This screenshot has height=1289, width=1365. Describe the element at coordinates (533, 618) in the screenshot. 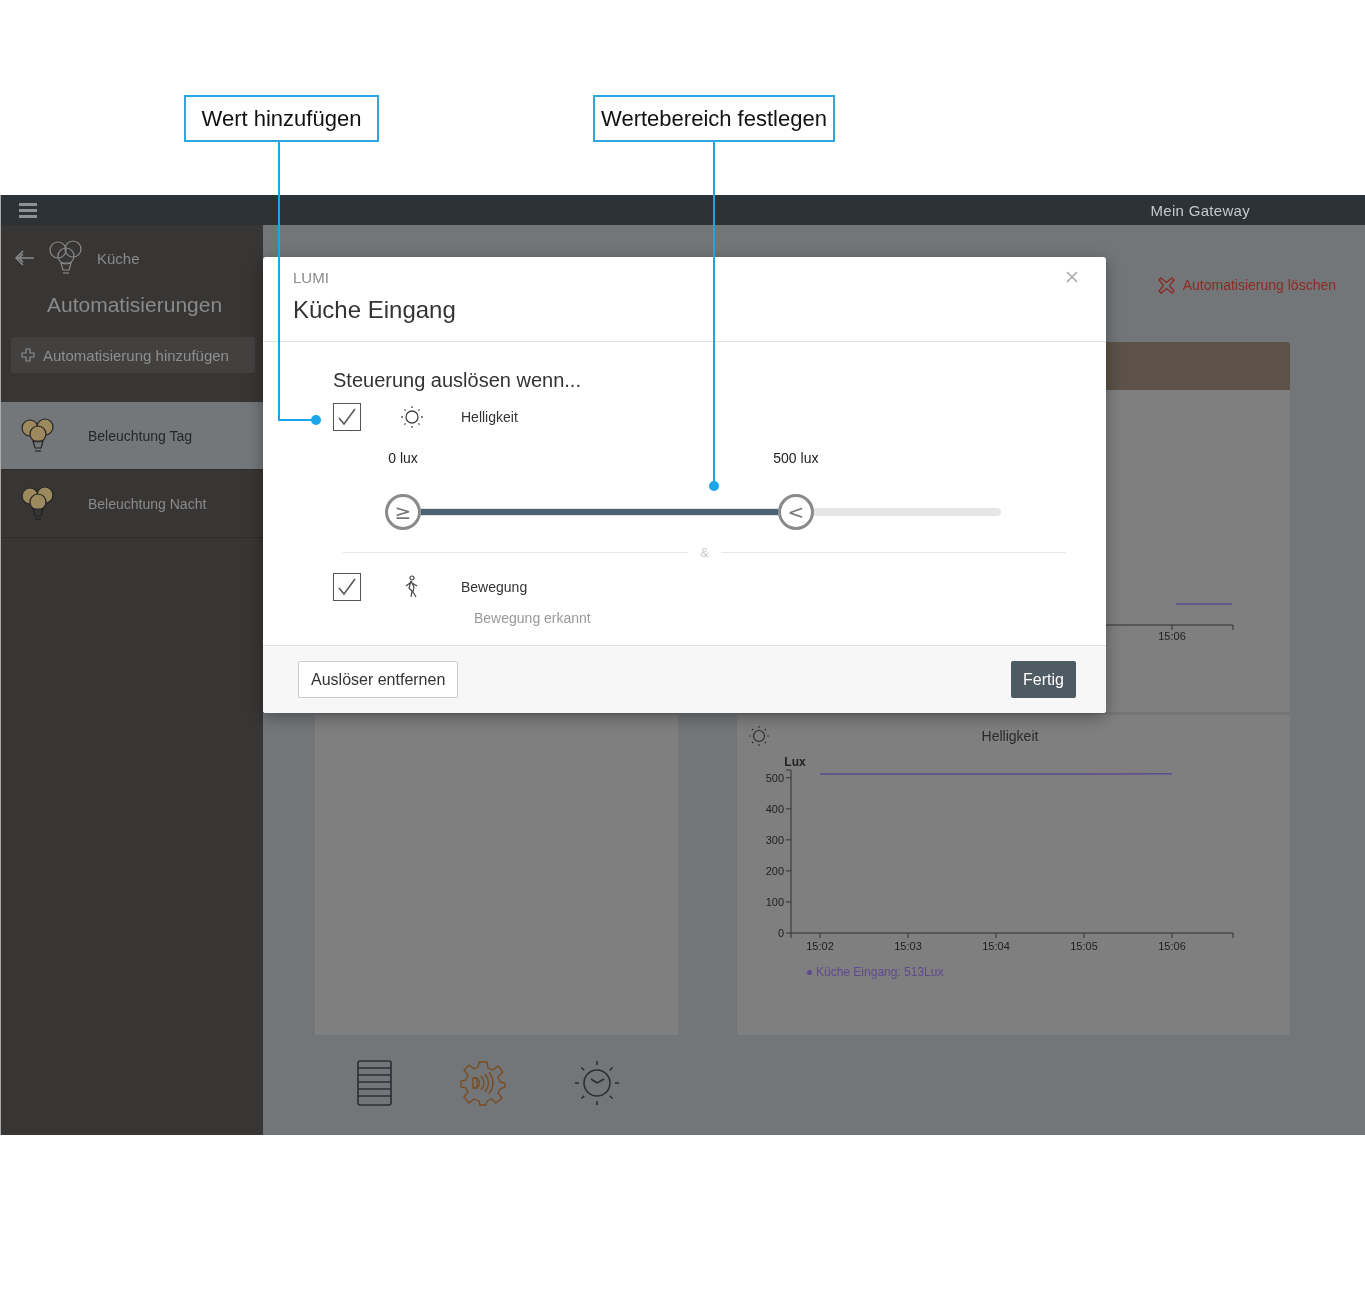

I see `trigger-detail: Bewegung erkannt` at that location.